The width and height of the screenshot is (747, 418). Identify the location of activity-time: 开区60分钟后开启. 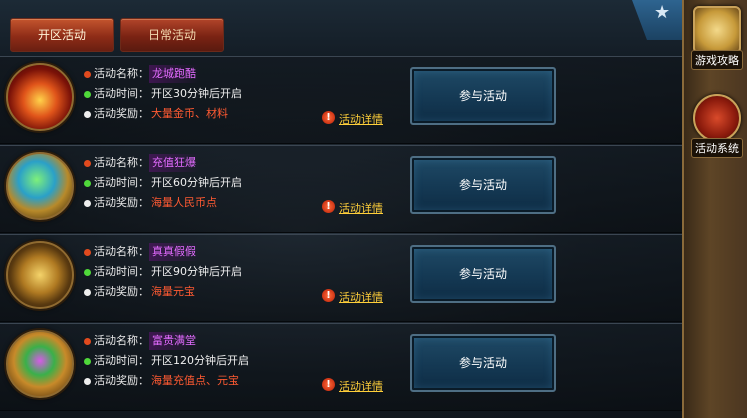
(196, 182).